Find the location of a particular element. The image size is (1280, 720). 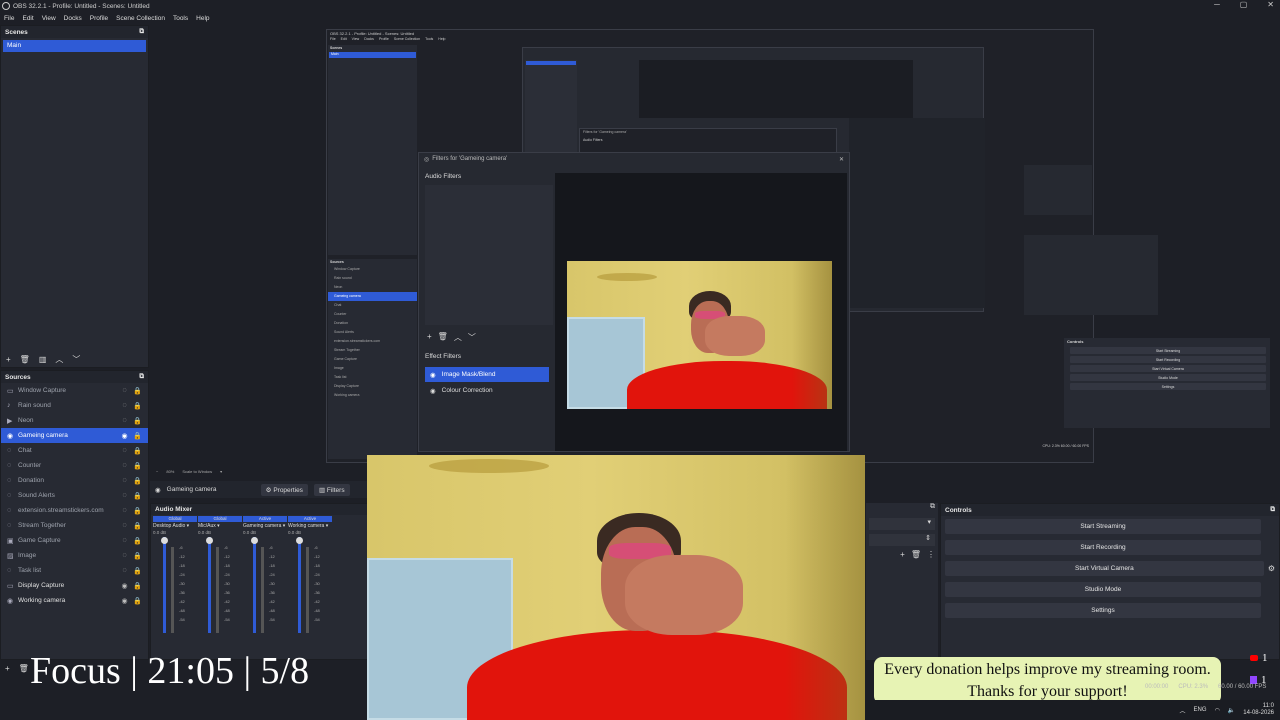

source-item: ▨ Image ◌ 🔒 is located at coordinates (74, 555).